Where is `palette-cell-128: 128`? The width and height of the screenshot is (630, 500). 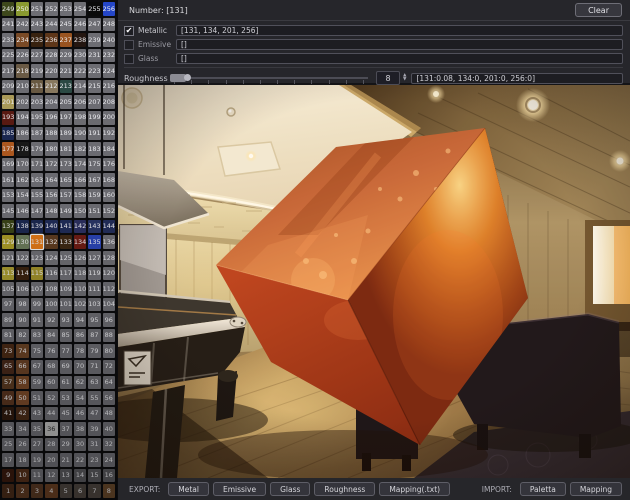
palette-cell-128: 128 is located at coordinates (108, 258).